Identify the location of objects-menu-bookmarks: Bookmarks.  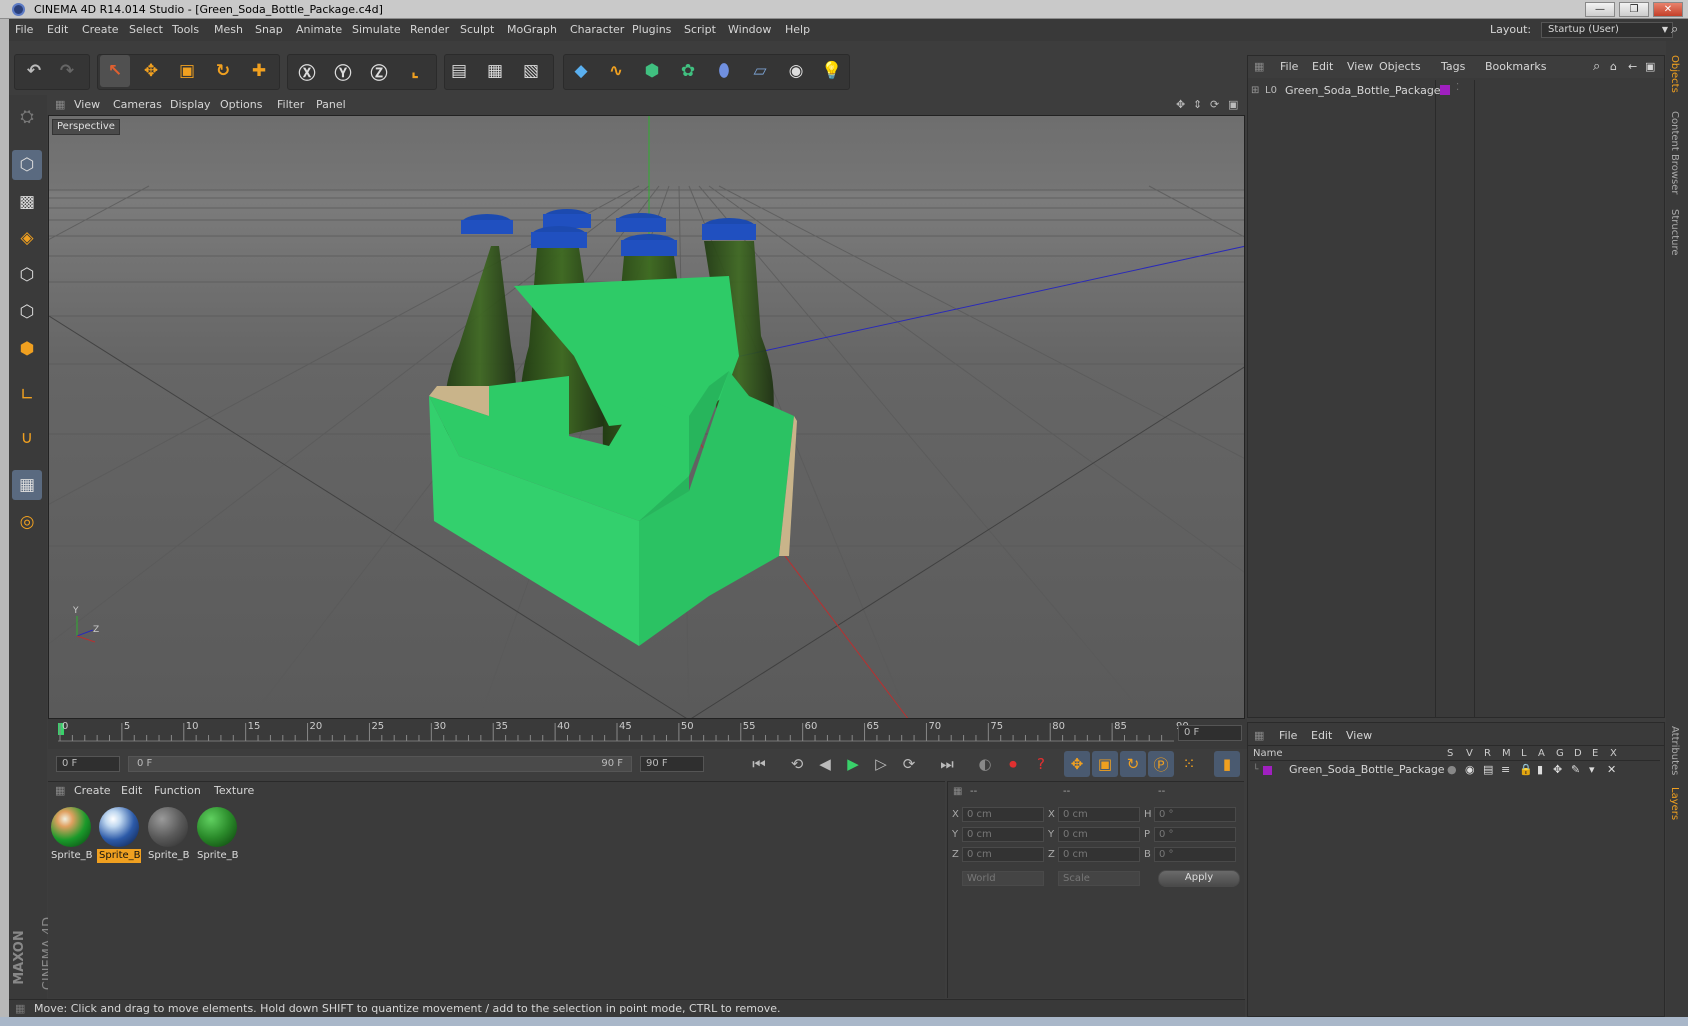
(1515, 67).